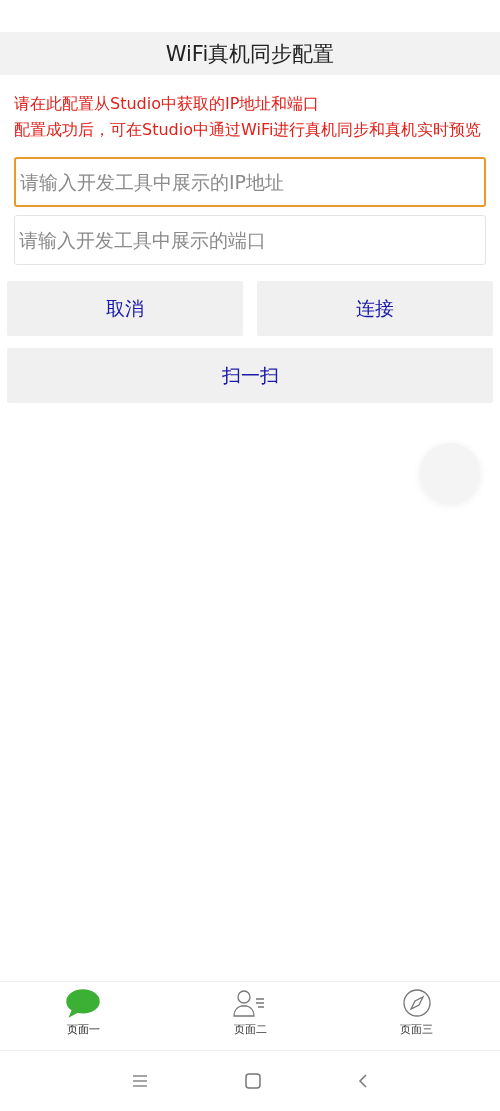 The height and width of the screenshot is (1111, 500). What do you see at coordinates (416, 1016) in the screenshot?
I see `tab: 页面三` at bounding box center [416, 1016].